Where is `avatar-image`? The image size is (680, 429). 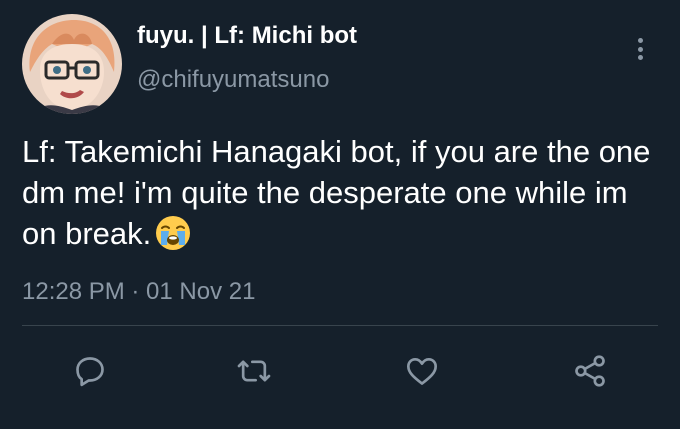
avatar-image is located at coordinates (72, 64).